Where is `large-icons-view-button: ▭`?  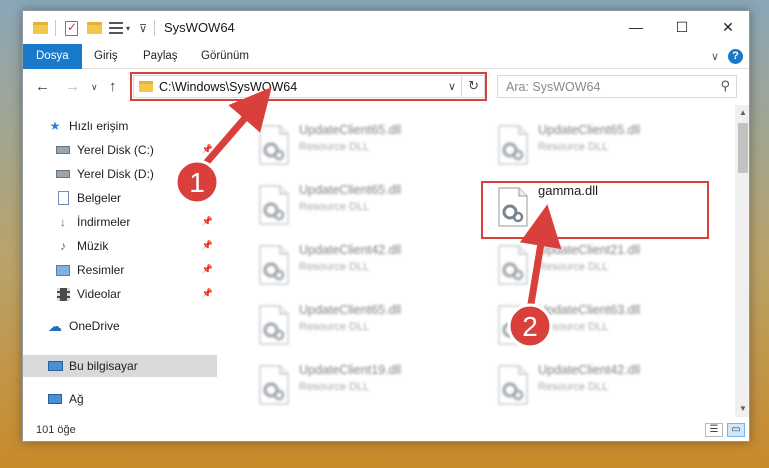
large-icons-view-button: ▭ is located at coordinates (736, 430).